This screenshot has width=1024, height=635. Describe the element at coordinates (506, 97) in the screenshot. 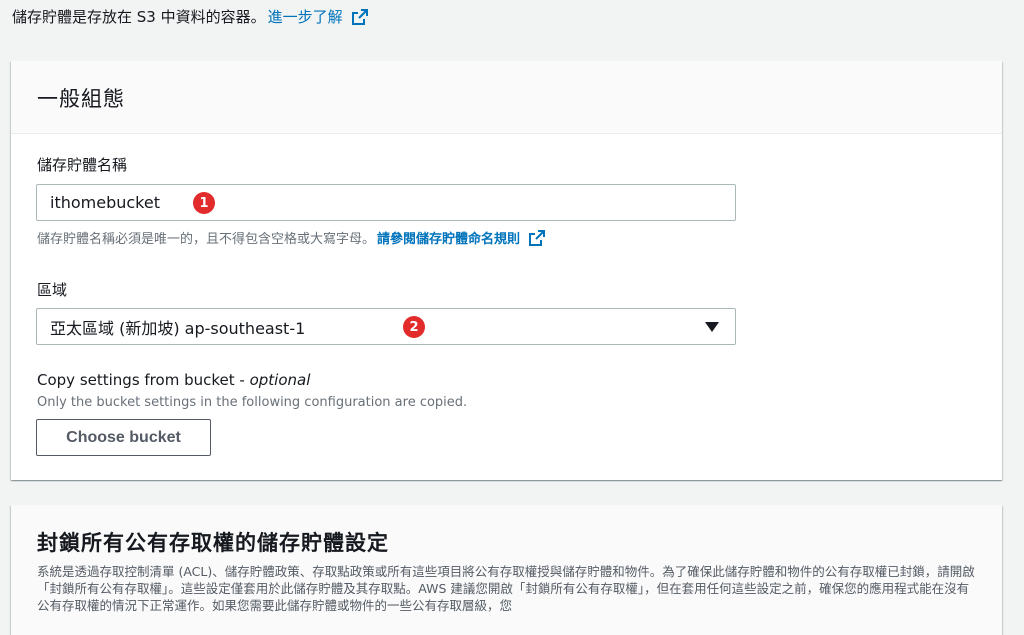

I see `panel-header: 一般組態` at that location.